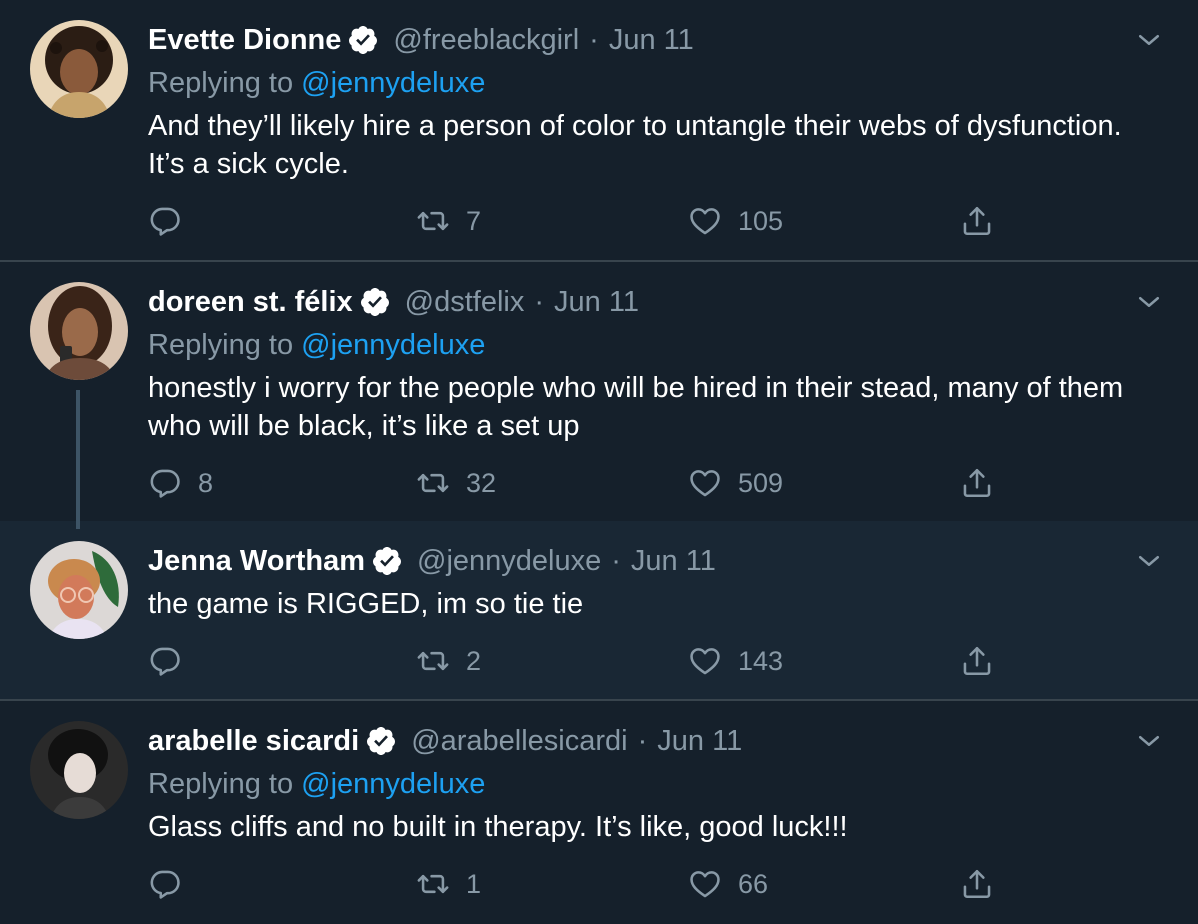  Describe the element at coordinates (481, 482) in the screenshot. I see `retweet-count: 32` at that location.